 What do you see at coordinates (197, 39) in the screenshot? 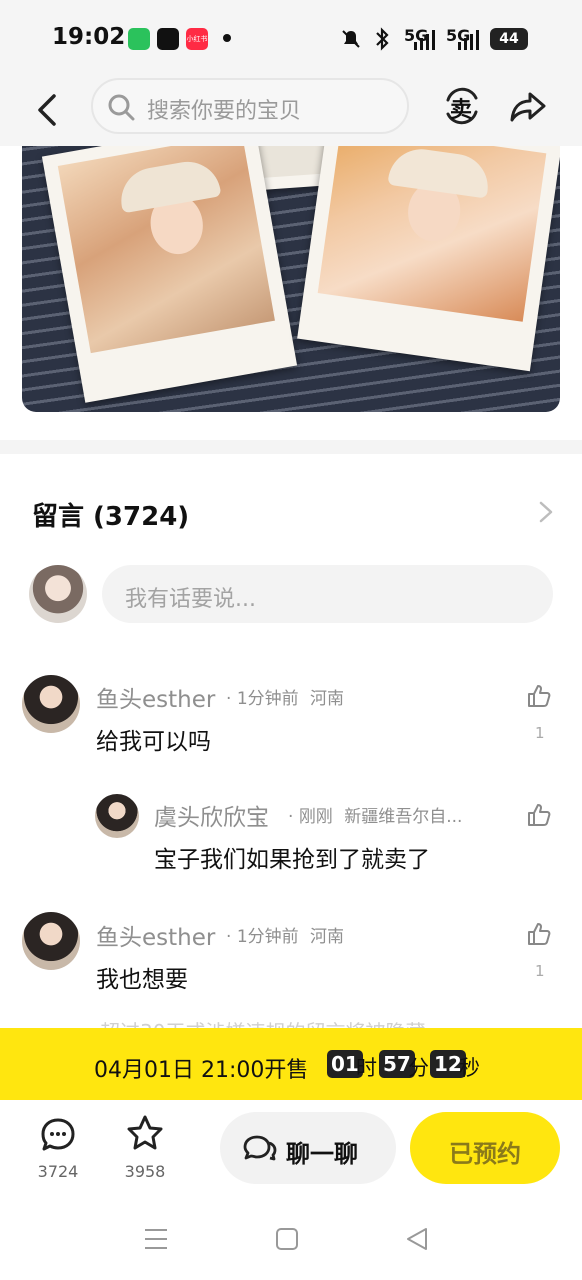
I see `xiaohongshu-notification-icon: 小红书` at bounding box center [197, 39].